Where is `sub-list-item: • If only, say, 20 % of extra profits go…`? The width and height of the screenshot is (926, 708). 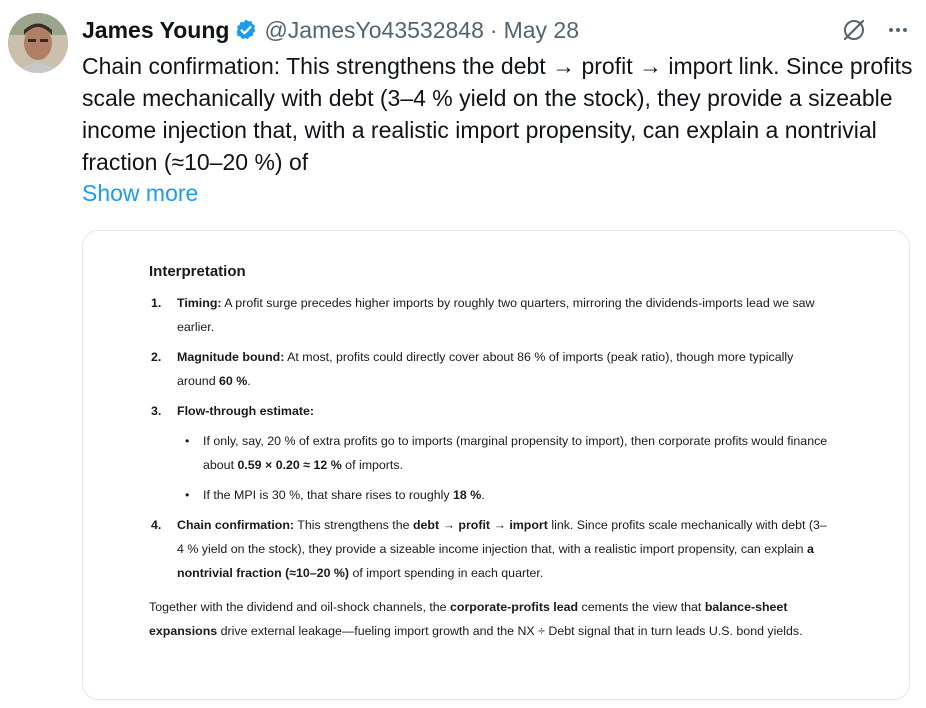 sub-list-item: • If only, say, 20 % of extra profits go… is located at coordinates (489, 453).